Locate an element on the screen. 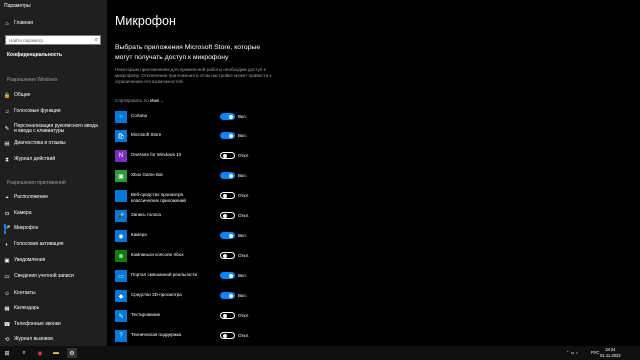  contacts-icon: ☺ is located at coordinates (7, 294).